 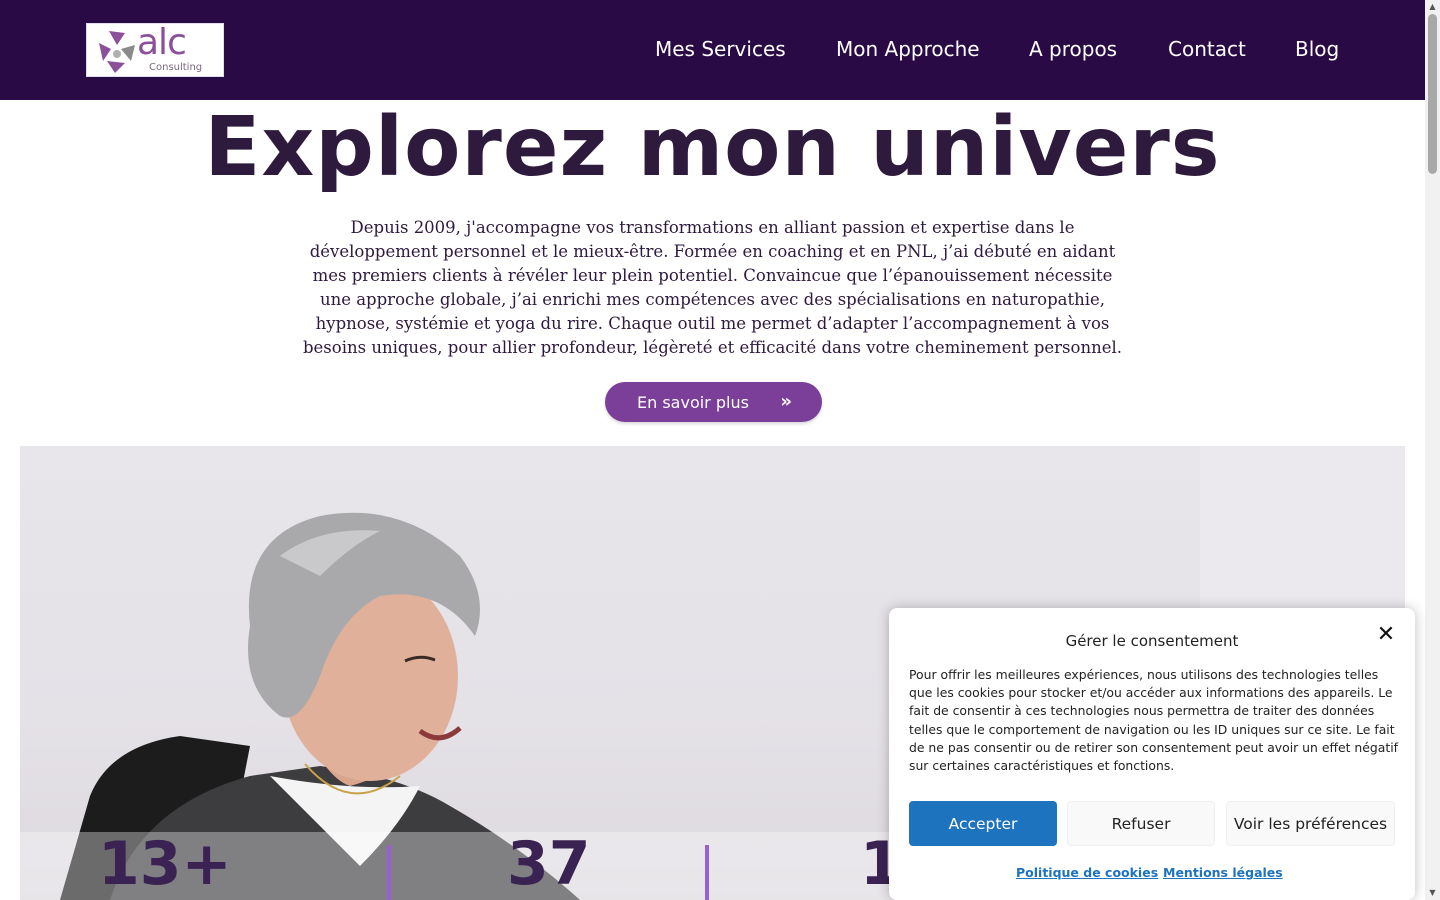 I want to click on legal-notice-link: Mentions légales, so click(x=1223, y=872).